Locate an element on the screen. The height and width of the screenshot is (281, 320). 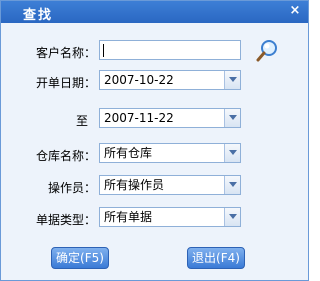
doc-type-label: 单据类型： is located at coordinates (65, 220).